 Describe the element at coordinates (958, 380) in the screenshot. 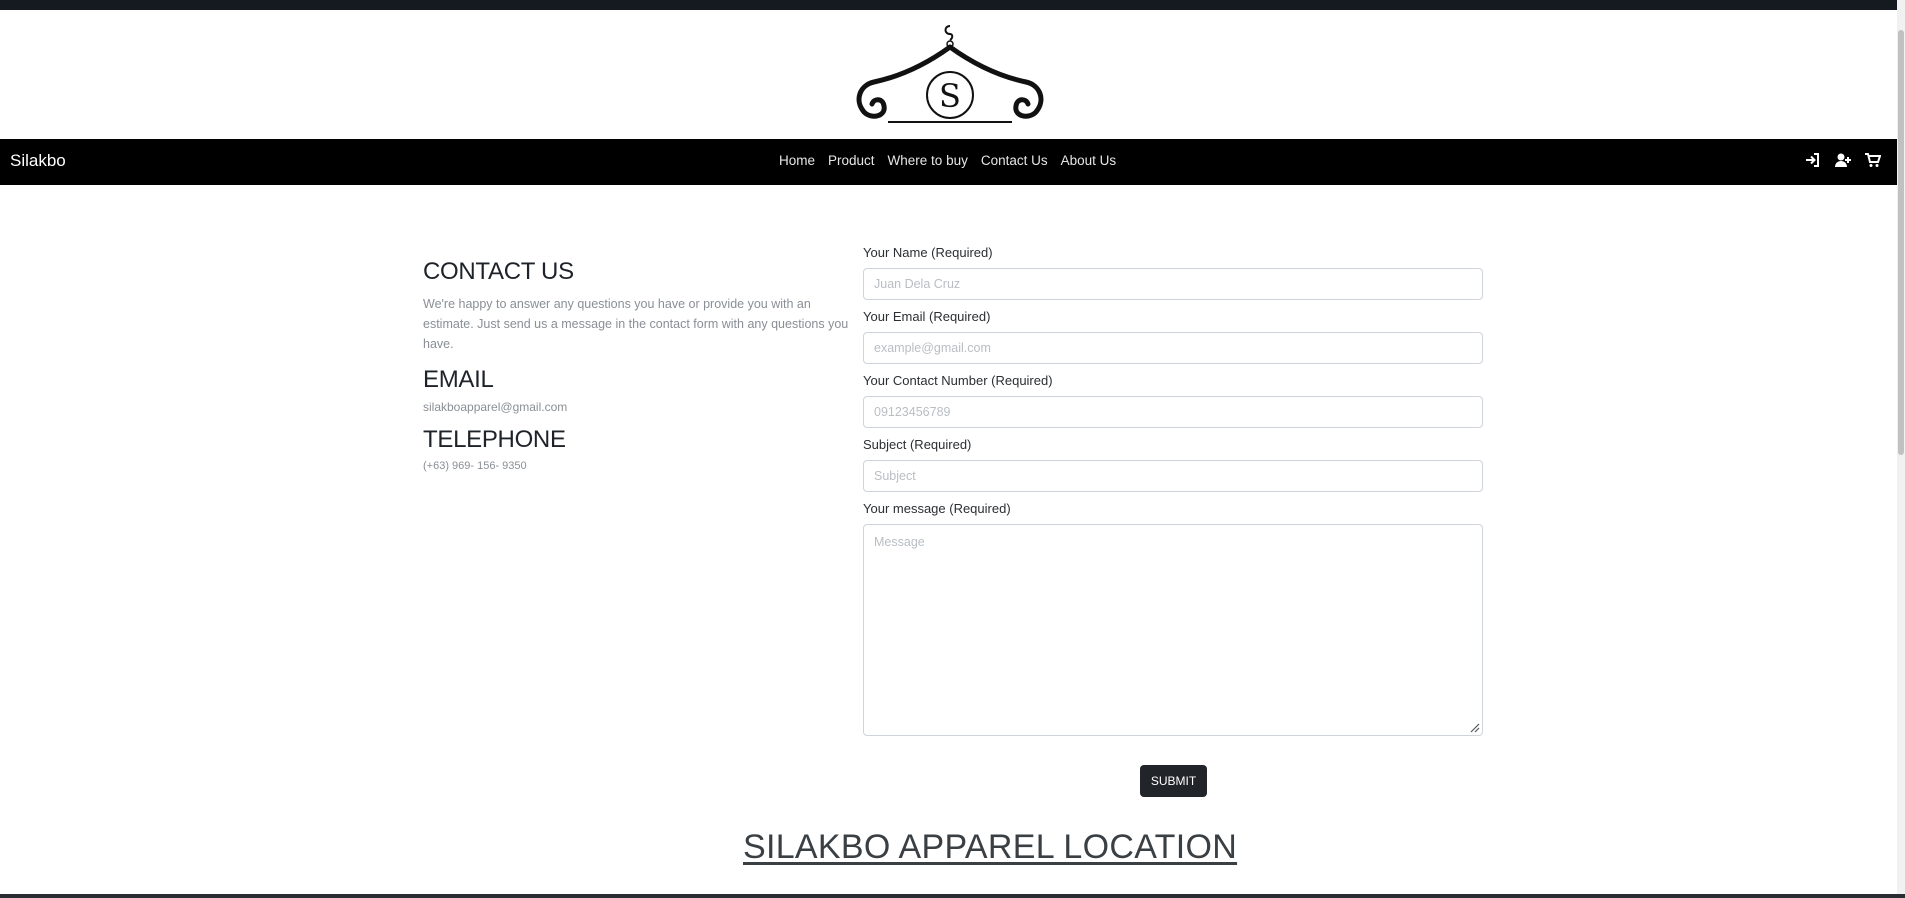

I see `contact-number-label: Your Contact Number (Required)` at that location.